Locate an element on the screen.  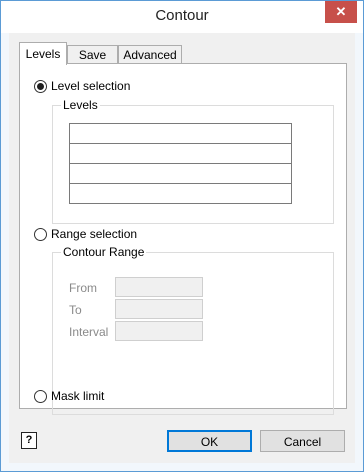
tab-save: Save is located at coordinates (92, 54).